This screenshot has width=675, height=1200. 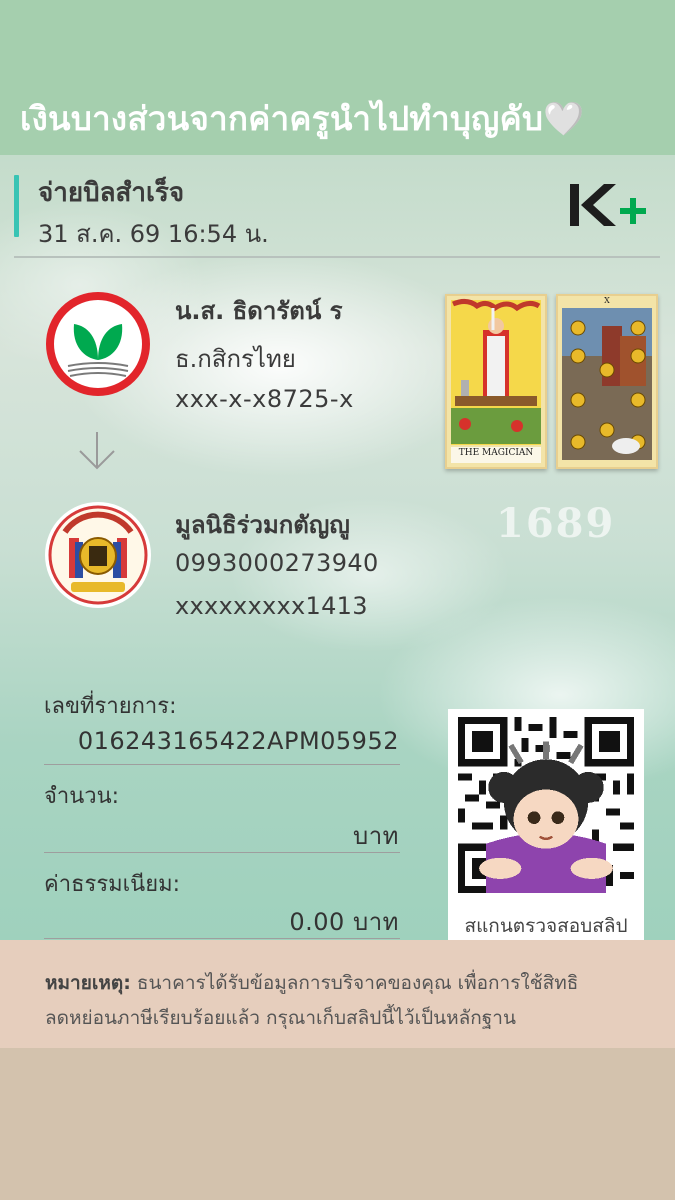 What do you see at coordinates (607, 381) in the screenshot?
I see `tarot-card-ten-pentacles: X` at bounding box center [607, 381].